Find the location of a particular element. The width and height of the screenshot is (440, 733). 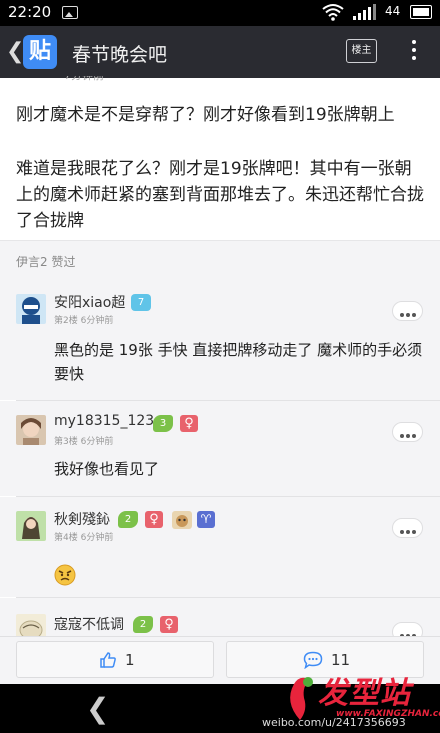

watermark-logo: 发型站 www.FAXINGZHAN.com is located at coordinates (360, 700).